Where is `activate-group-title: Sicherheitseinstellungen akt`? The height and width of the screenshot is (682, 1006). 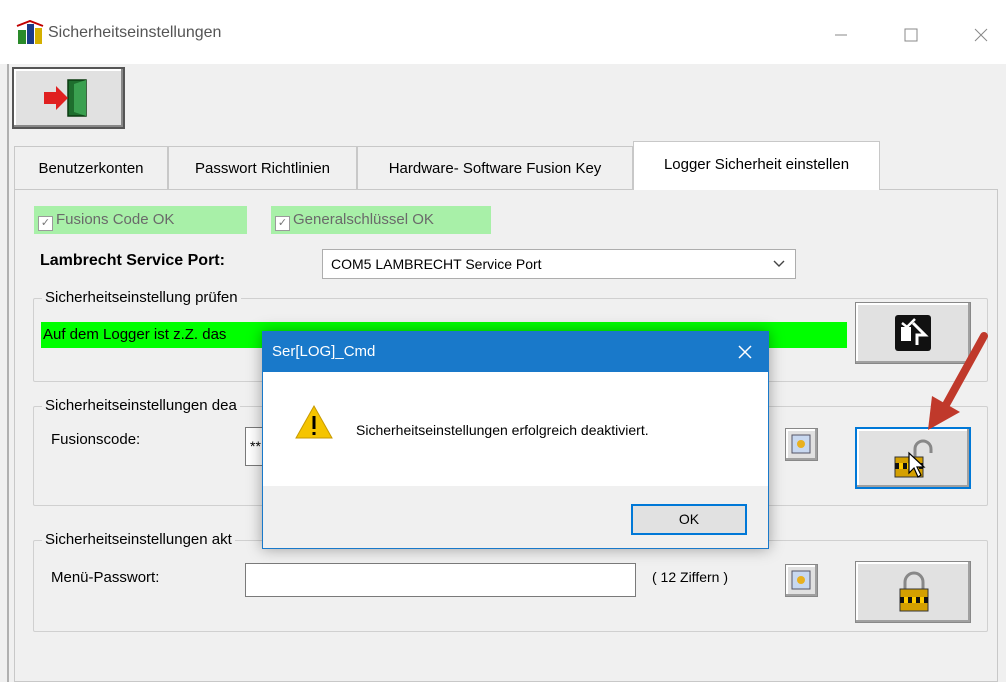
activate-group-title: Sicherheitseinstellungen akt is located at coordinates (138, 539).